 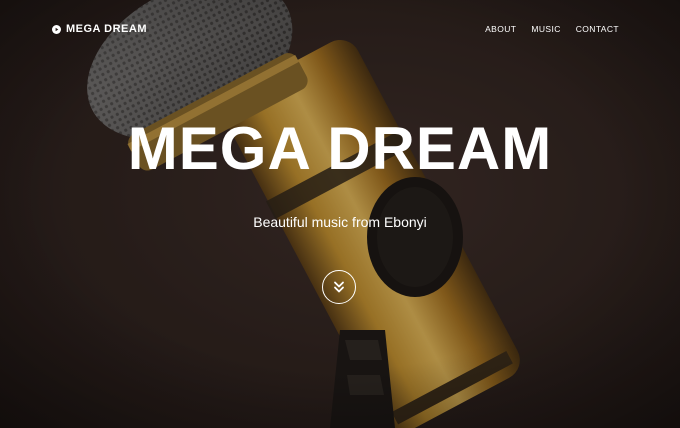 I want to click on hero-title: MEGA DREAM, so click(x=340, y=148).